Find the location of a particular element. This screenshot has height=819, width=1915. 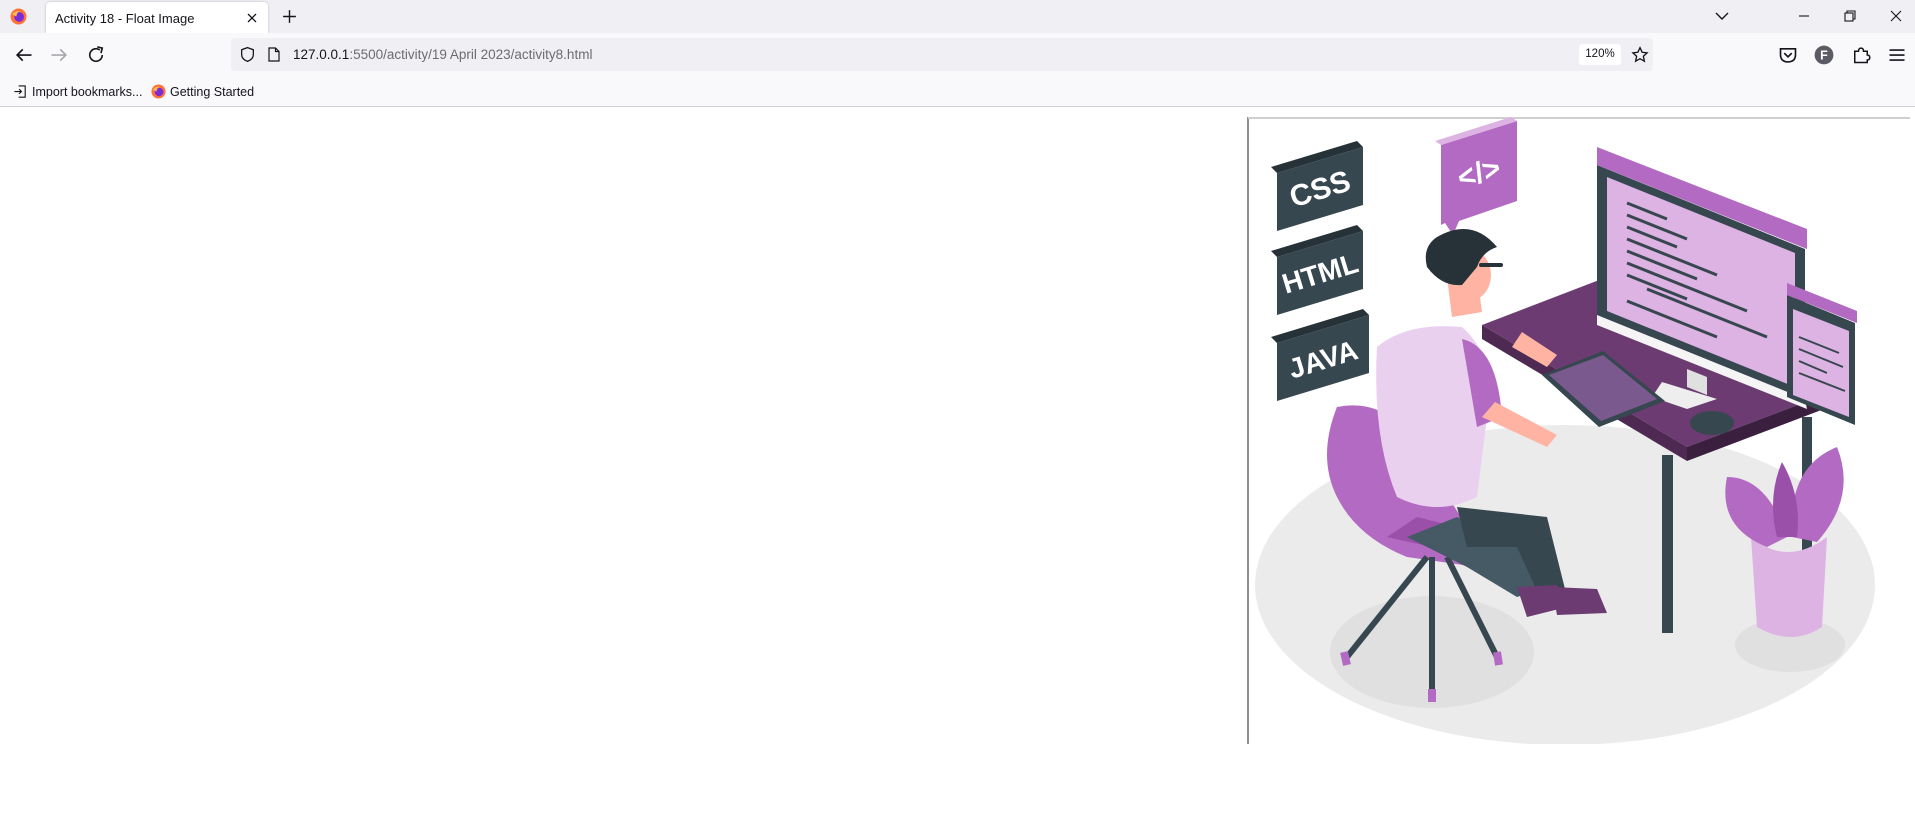

bookmark-star-icon is located at coordinates (1640, 55).